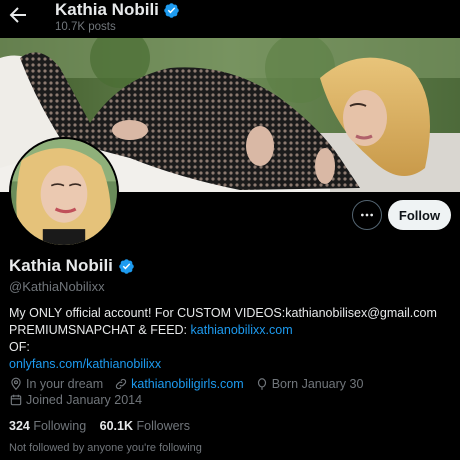 The height and width of the screenshot is (460, 460). What do you see at coordinates (65, 384) in the screenshot?
I see `location-text: In your dream` at bounding box center [65, 384].